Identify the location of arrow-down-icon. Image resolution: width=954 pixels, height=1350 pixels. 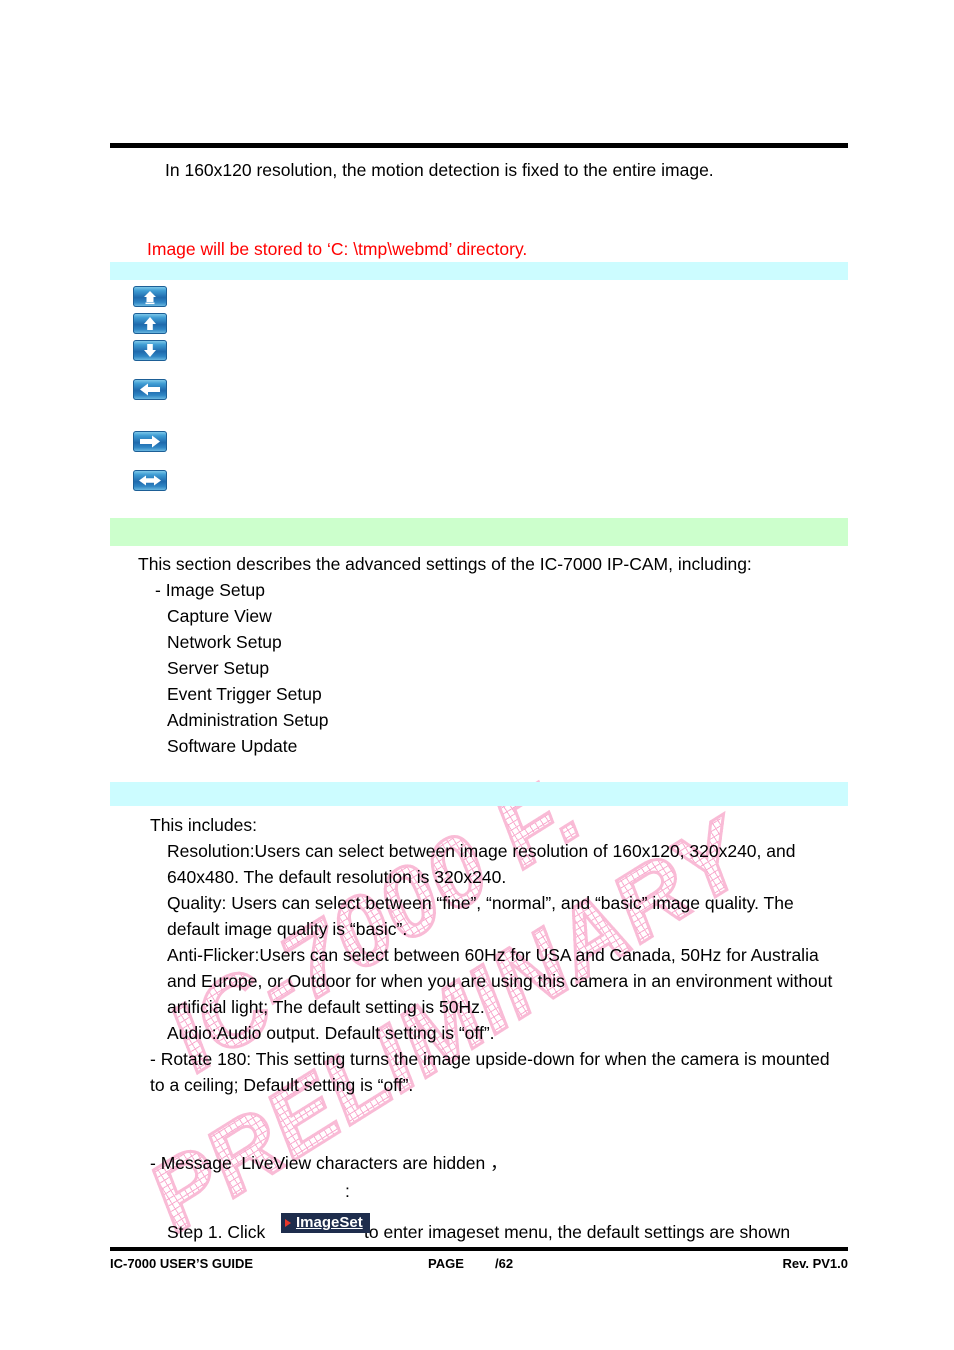
(150, 350).